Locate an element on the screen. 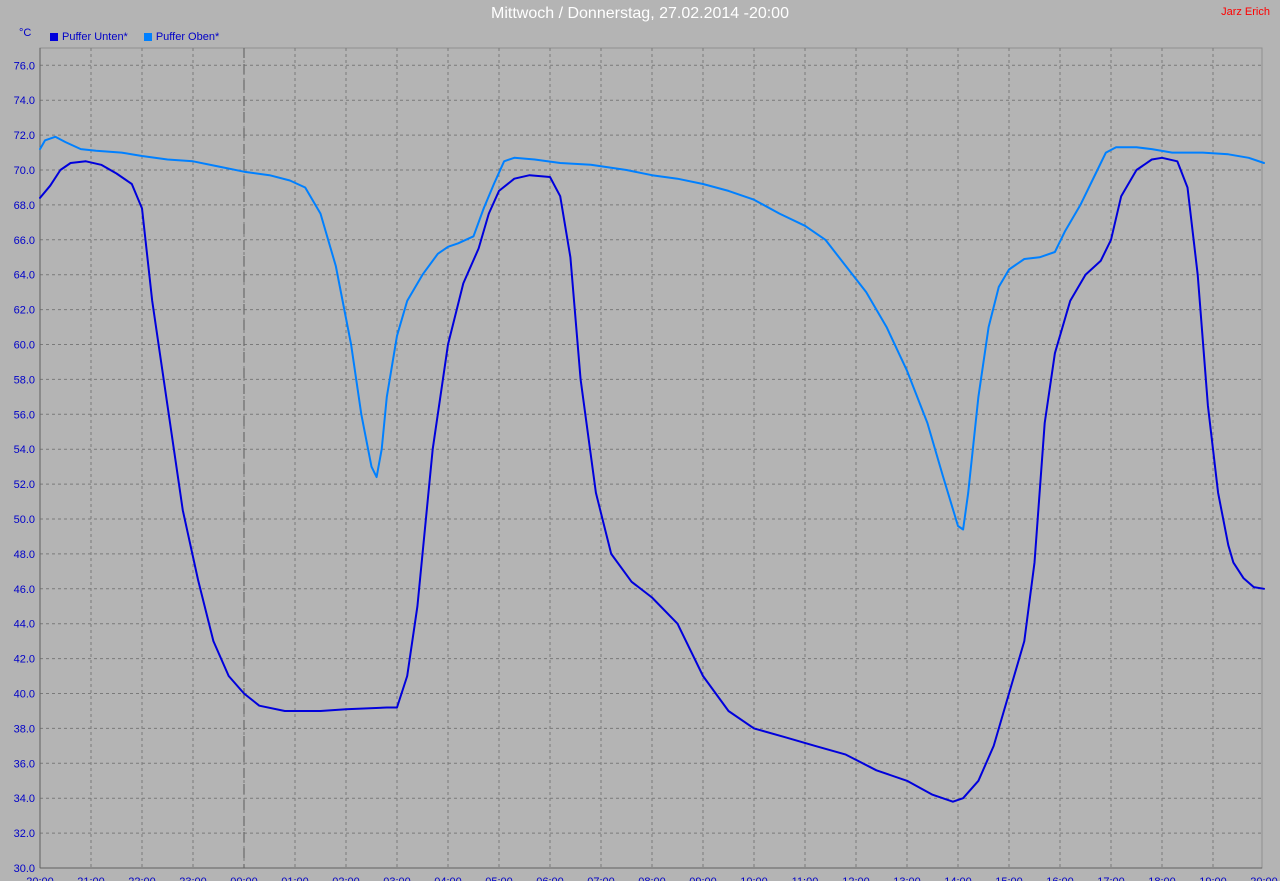  y-tick-label: 34.0 is located at coordinates (24, 799).